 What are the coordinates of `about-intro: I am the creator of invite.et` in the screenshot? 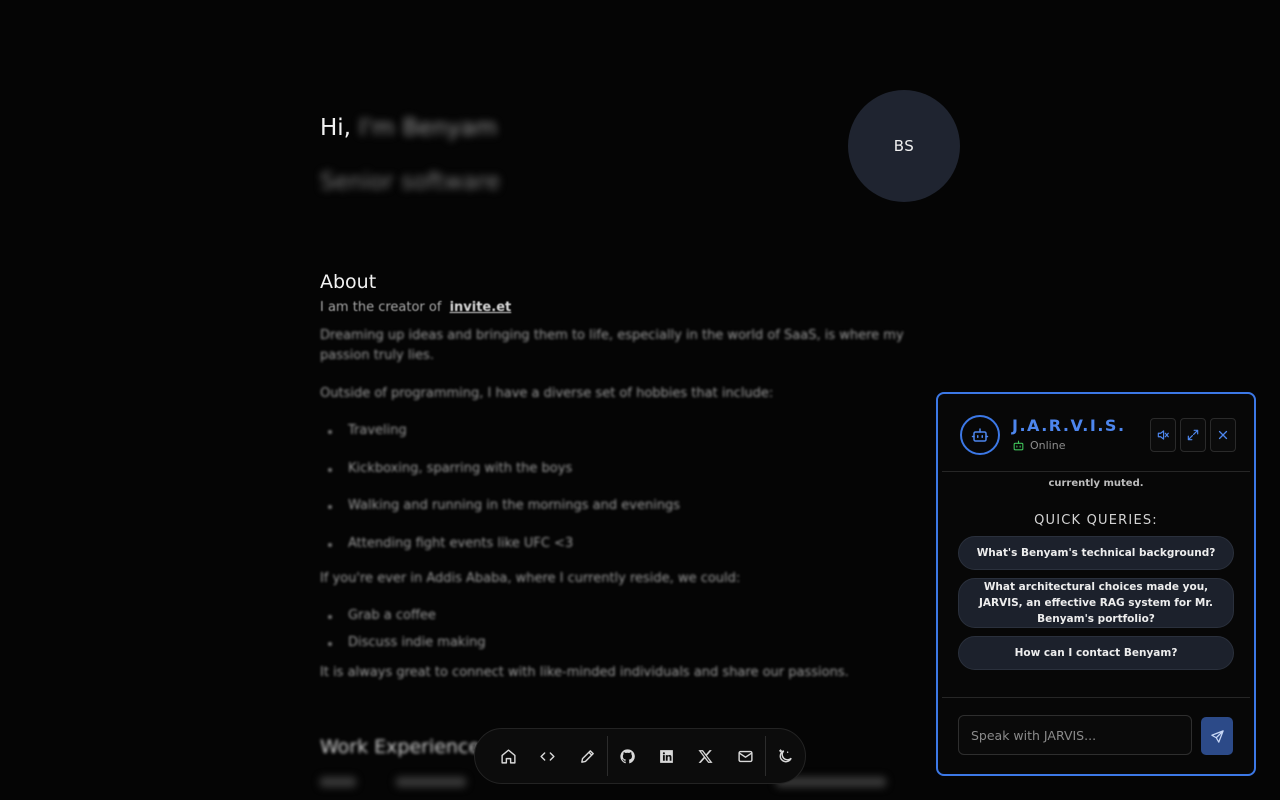 It's located at (630, 308).